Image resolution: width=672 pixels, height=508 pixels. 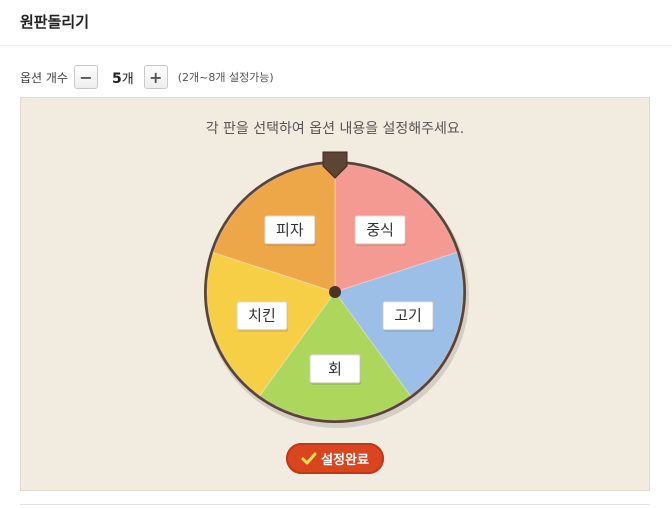 I want to click on svg-text: 피자, so click(x=290, y=230).